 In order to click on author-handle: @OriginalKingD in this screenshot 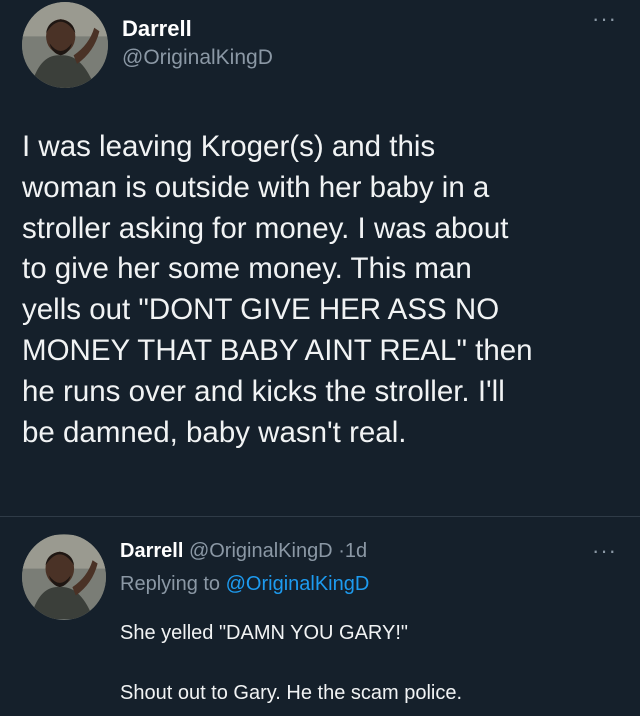, I will do `click(197, 58)`.